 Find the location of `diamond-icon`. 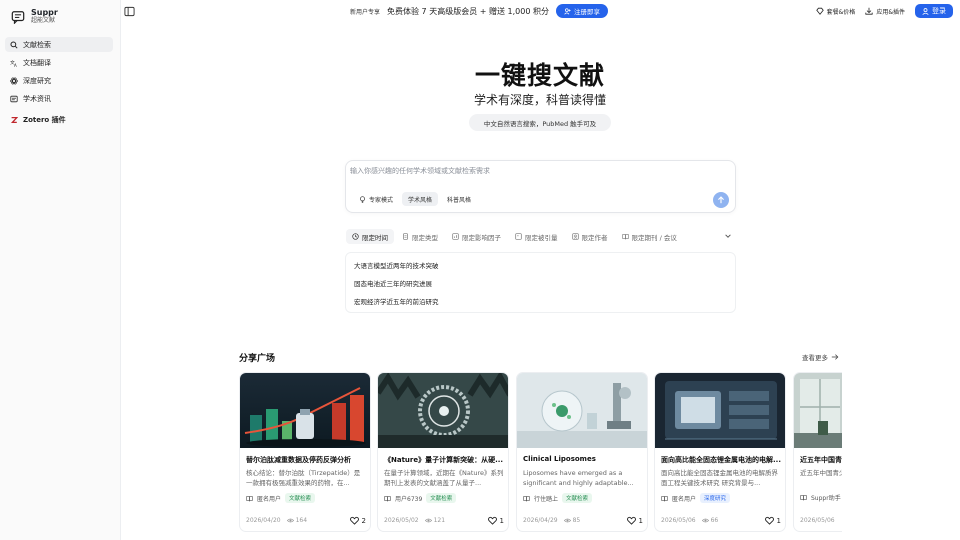

diamond-icon is located at coordinates (819, 11).